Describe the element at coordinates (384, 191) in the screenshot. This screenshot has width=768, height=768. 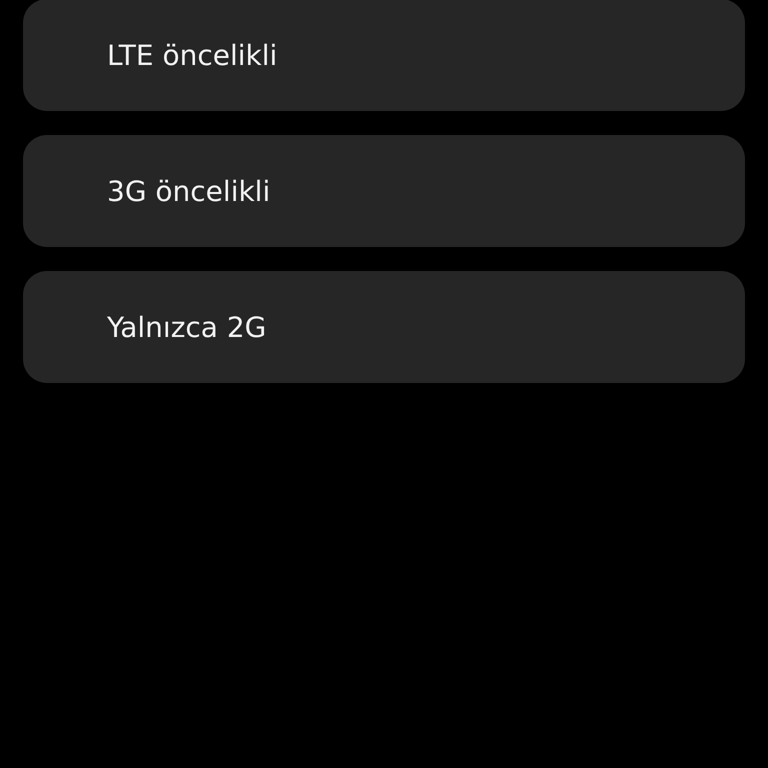
I see `network-option: 3G öncelikli` at that location.